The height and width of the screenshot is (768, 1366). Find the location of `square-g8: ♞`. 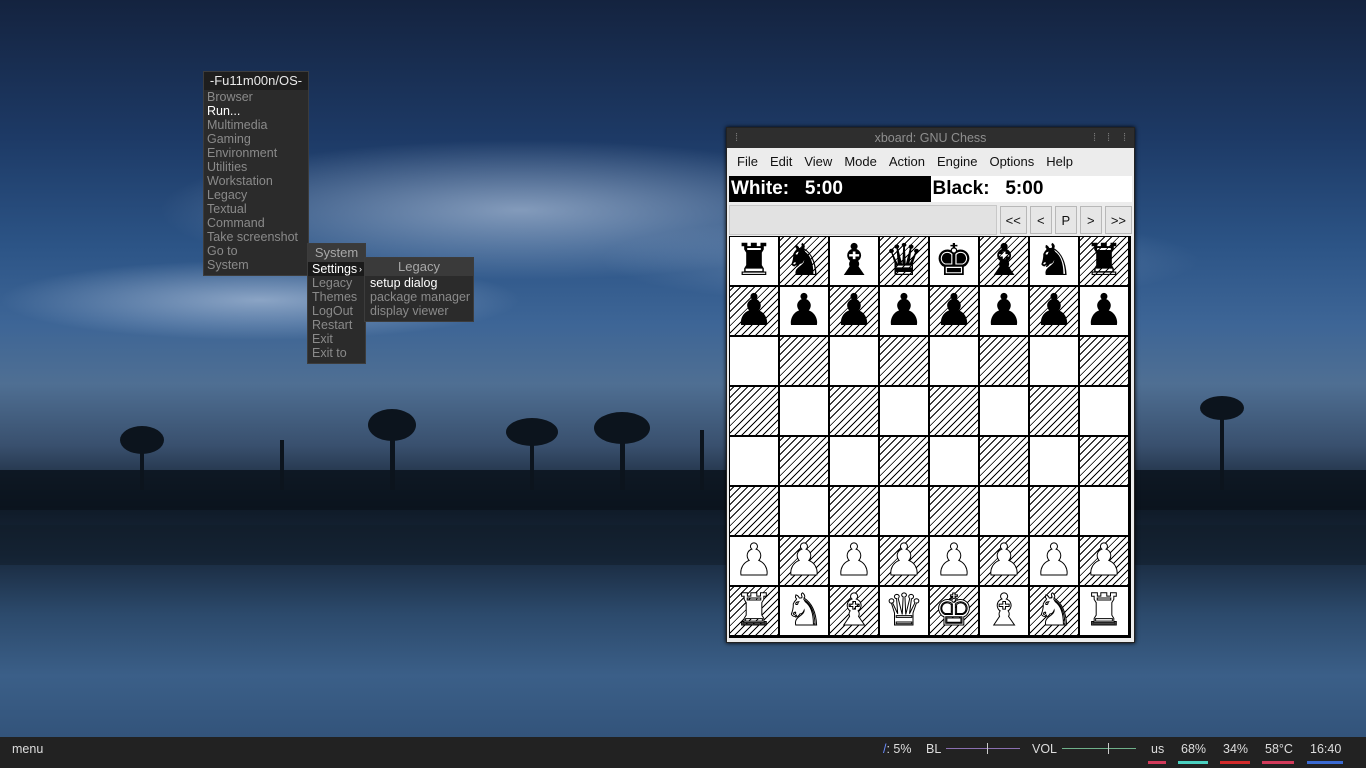

square-g8: ♞ is located at coordinates (1054, 261).